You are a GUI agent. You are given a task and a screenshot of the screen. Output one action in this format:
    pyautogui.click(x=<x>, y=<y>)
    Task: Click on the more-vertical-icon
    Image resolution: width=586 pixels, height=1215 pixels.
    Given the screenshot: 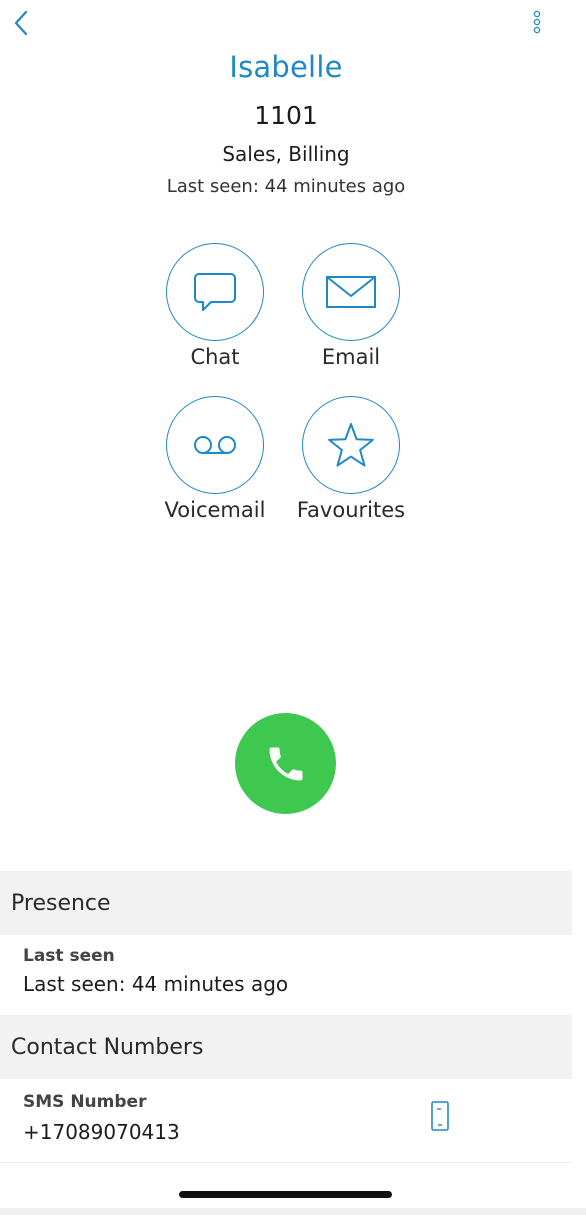 What is the action you would take?
    pyautogui.click(x=537, y=22)
    